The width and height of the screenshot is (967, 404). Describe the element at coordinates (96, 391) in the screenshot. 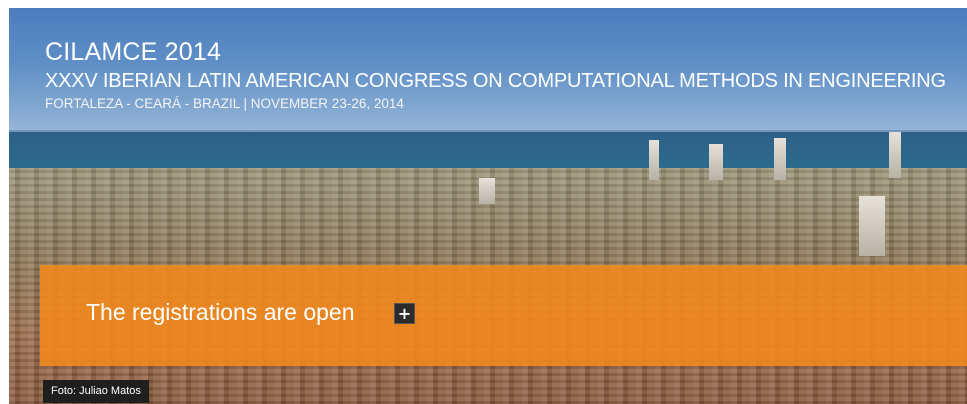

I see `photo-credit: Foto: Juliao Matos` at that location.